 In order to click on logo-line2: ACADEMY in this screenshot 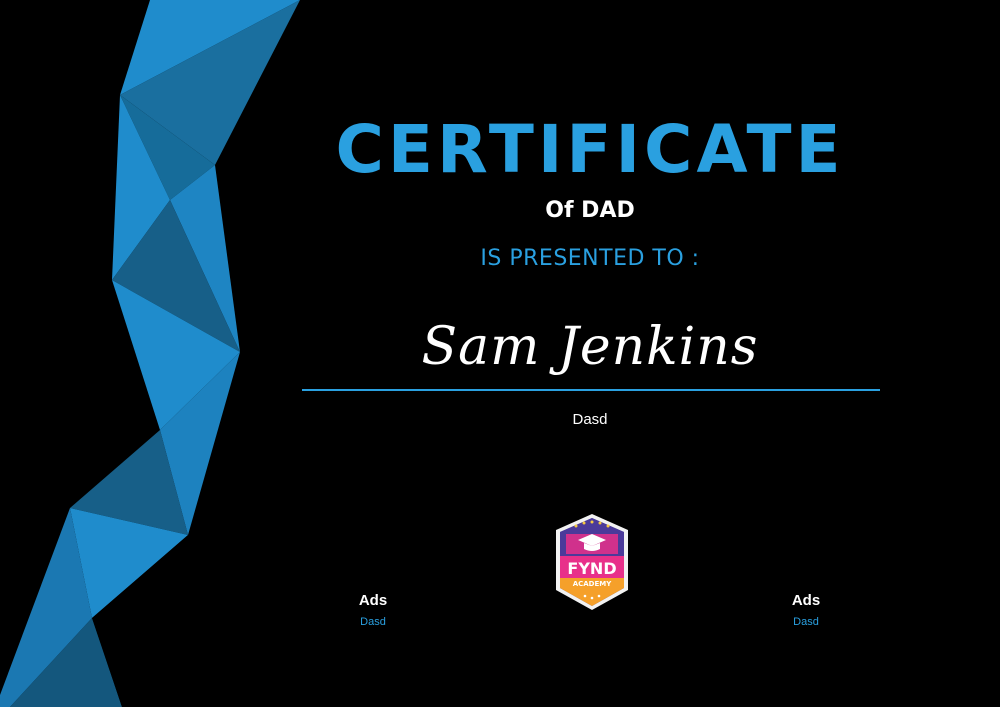, I will do `click(593, 584)`.